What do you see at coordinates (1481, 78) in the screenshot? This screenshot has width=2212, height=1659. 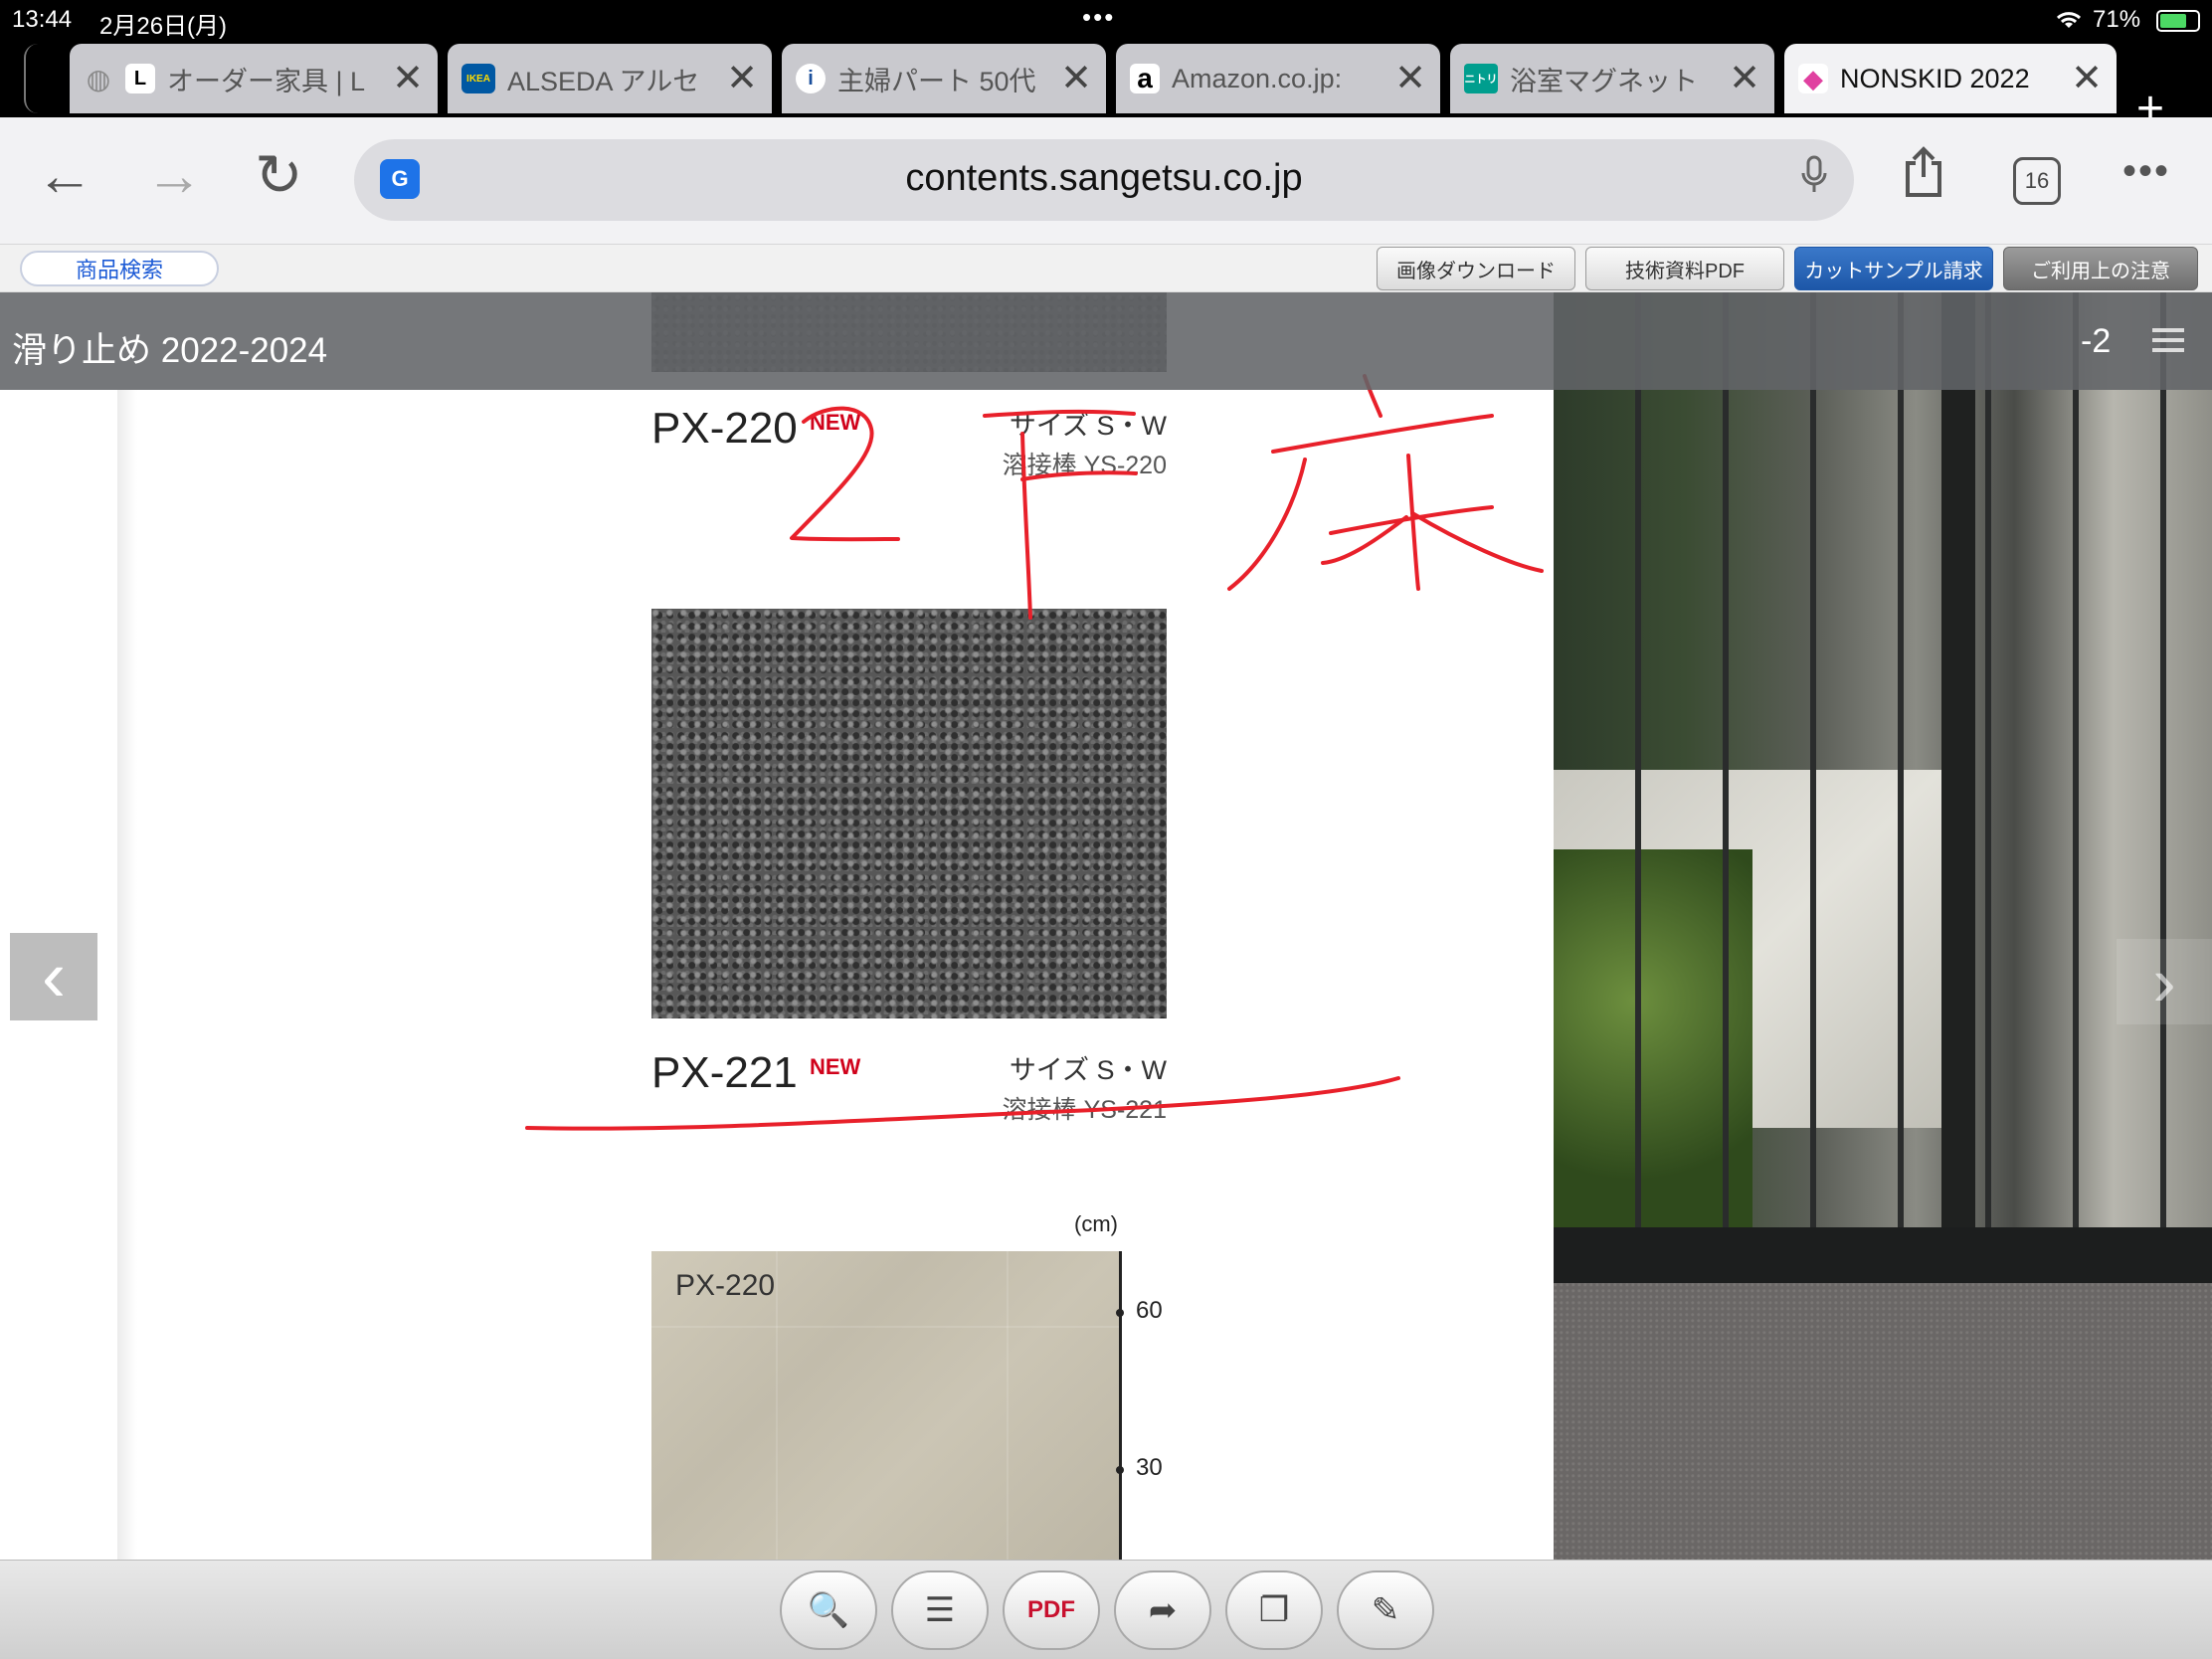 I see `tab-favicon-icon: ニトリ` at bounding box center [1481, 78].